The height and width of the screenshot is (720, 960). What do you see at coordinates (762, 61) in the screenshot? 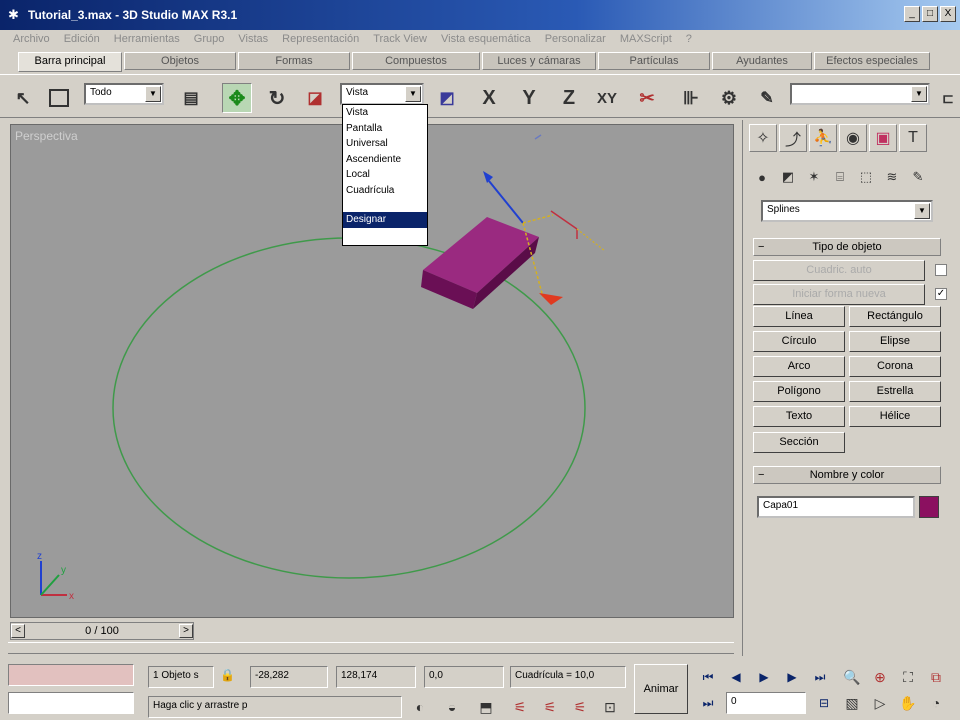
I see `tab-ayudantes: Ayudantes` at bounding box center [762, 61].